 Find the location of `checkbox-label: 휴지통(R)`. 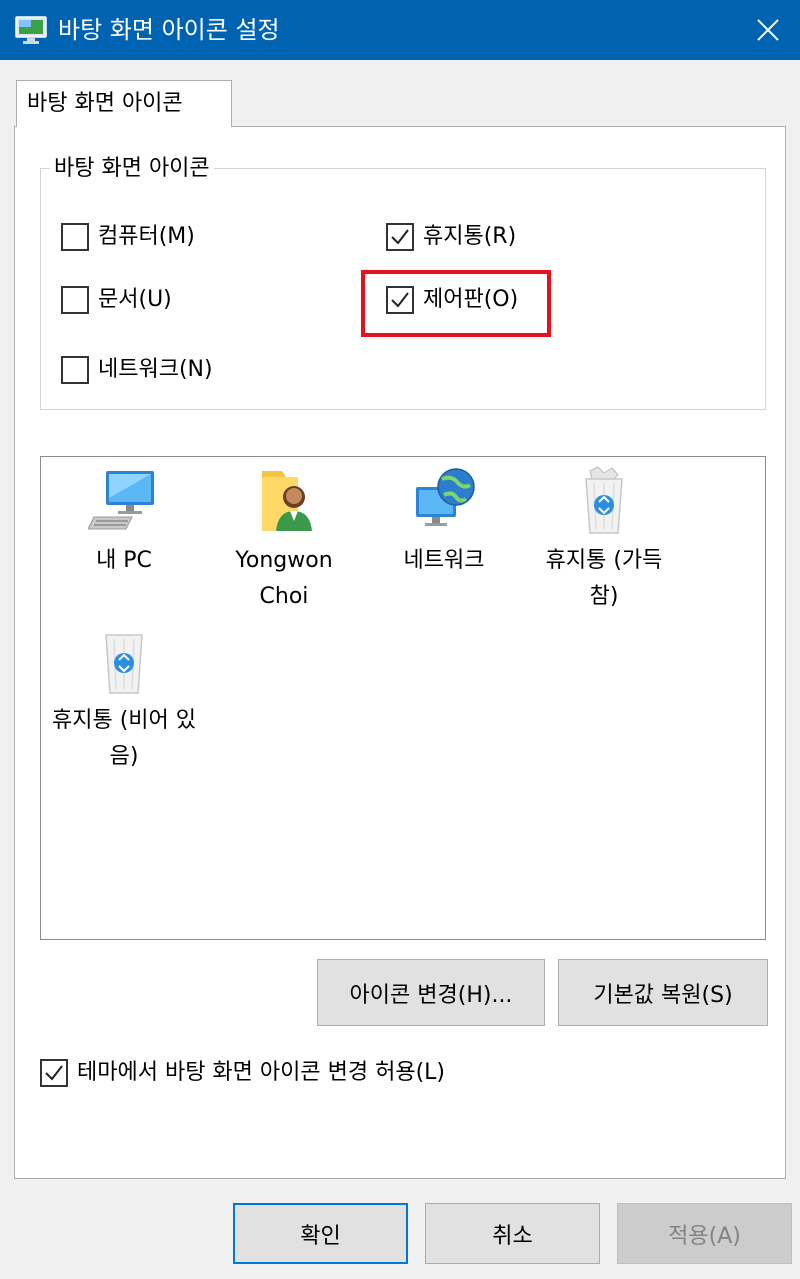

checkbox-label: 휴지통(R) is located at coordinates (470, 236).